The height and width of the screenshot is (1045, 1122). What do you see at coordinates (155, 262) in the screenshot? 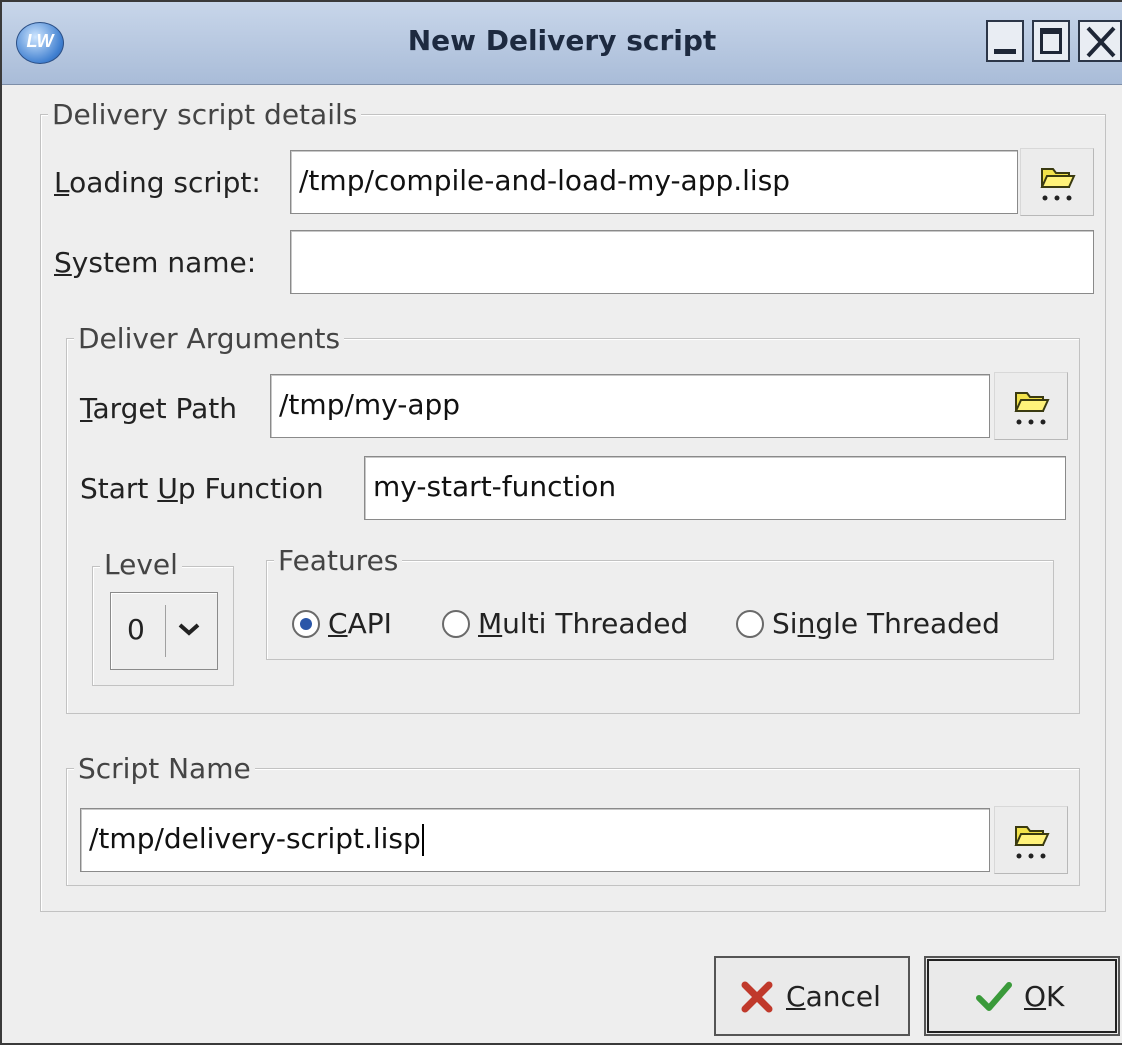
I see `system-name-label: System name:` at bounding box center [155, 262].